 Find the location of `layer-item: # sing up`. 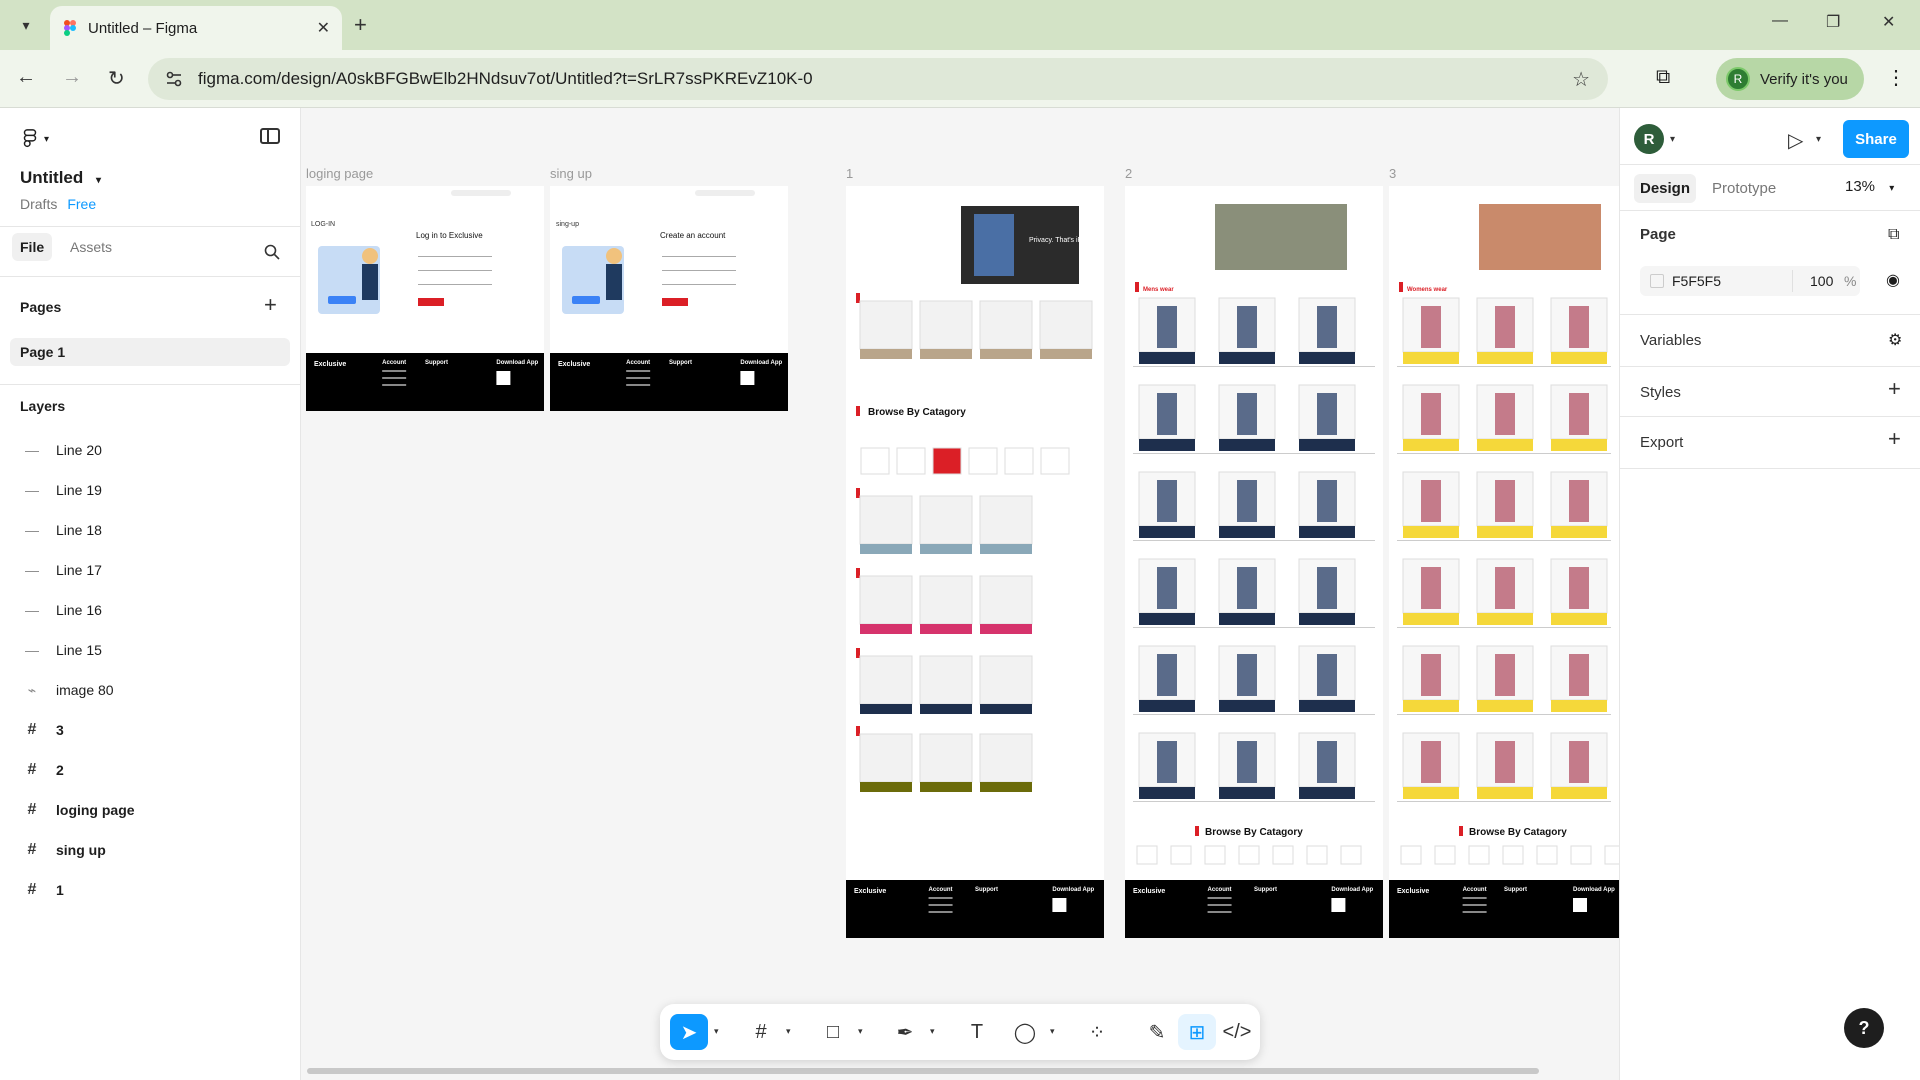

layer-item: # sing up is located at coordinates (150, 850).